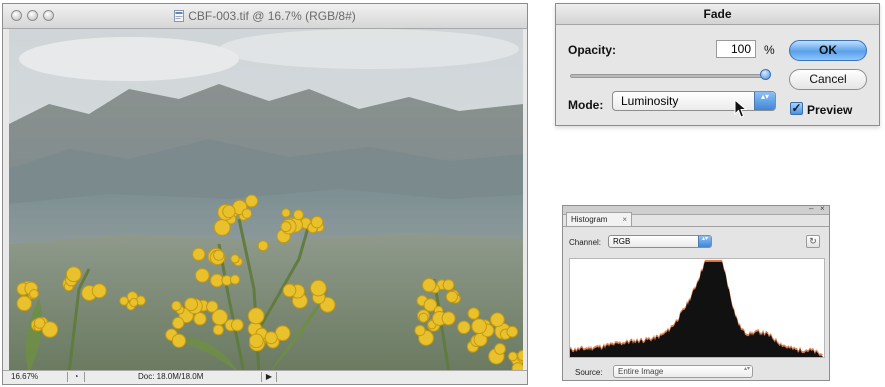 Image resolution: width=885 pixels, height=387 pixels. I want to click on histogram-graph, so click(697, 308).